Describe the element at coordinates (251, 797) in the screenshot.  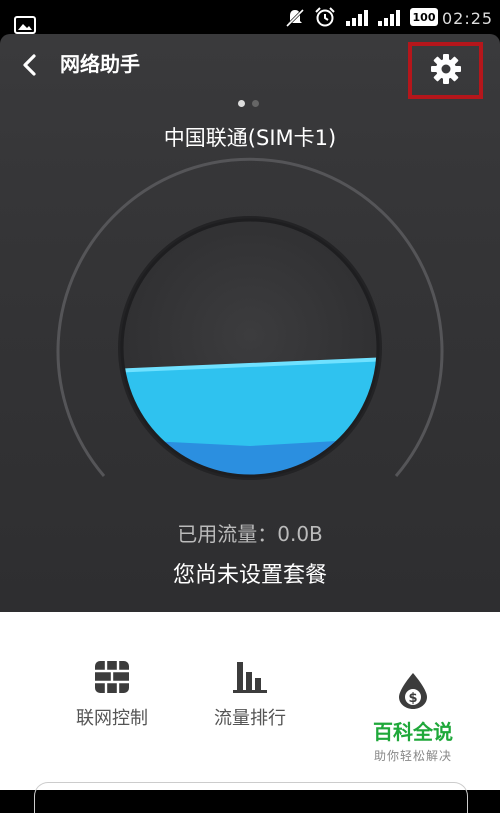
I see `bottom-card-edge` at that location.